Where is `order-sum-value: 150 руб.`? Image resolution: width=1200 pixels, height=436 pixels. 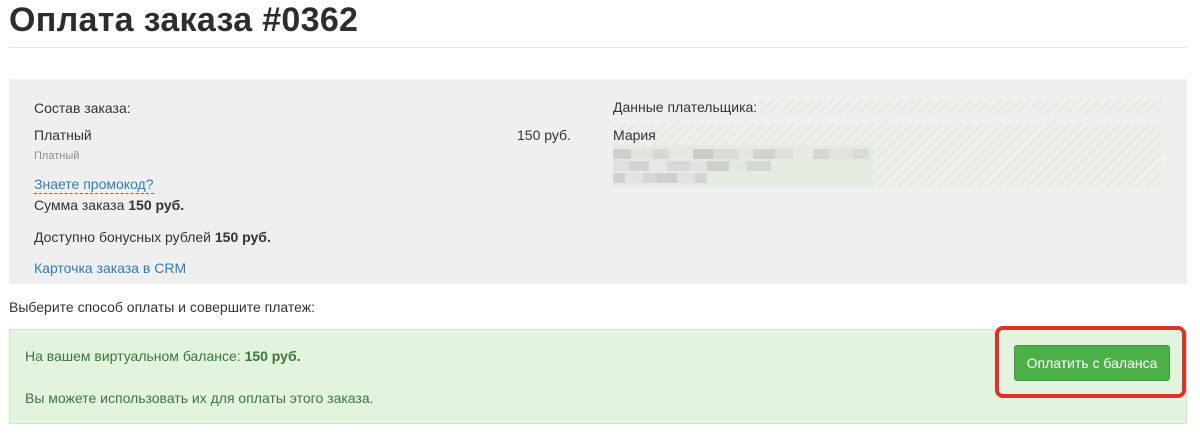 order-sum-value: 150 руб. is located at coordinates (156, 205).